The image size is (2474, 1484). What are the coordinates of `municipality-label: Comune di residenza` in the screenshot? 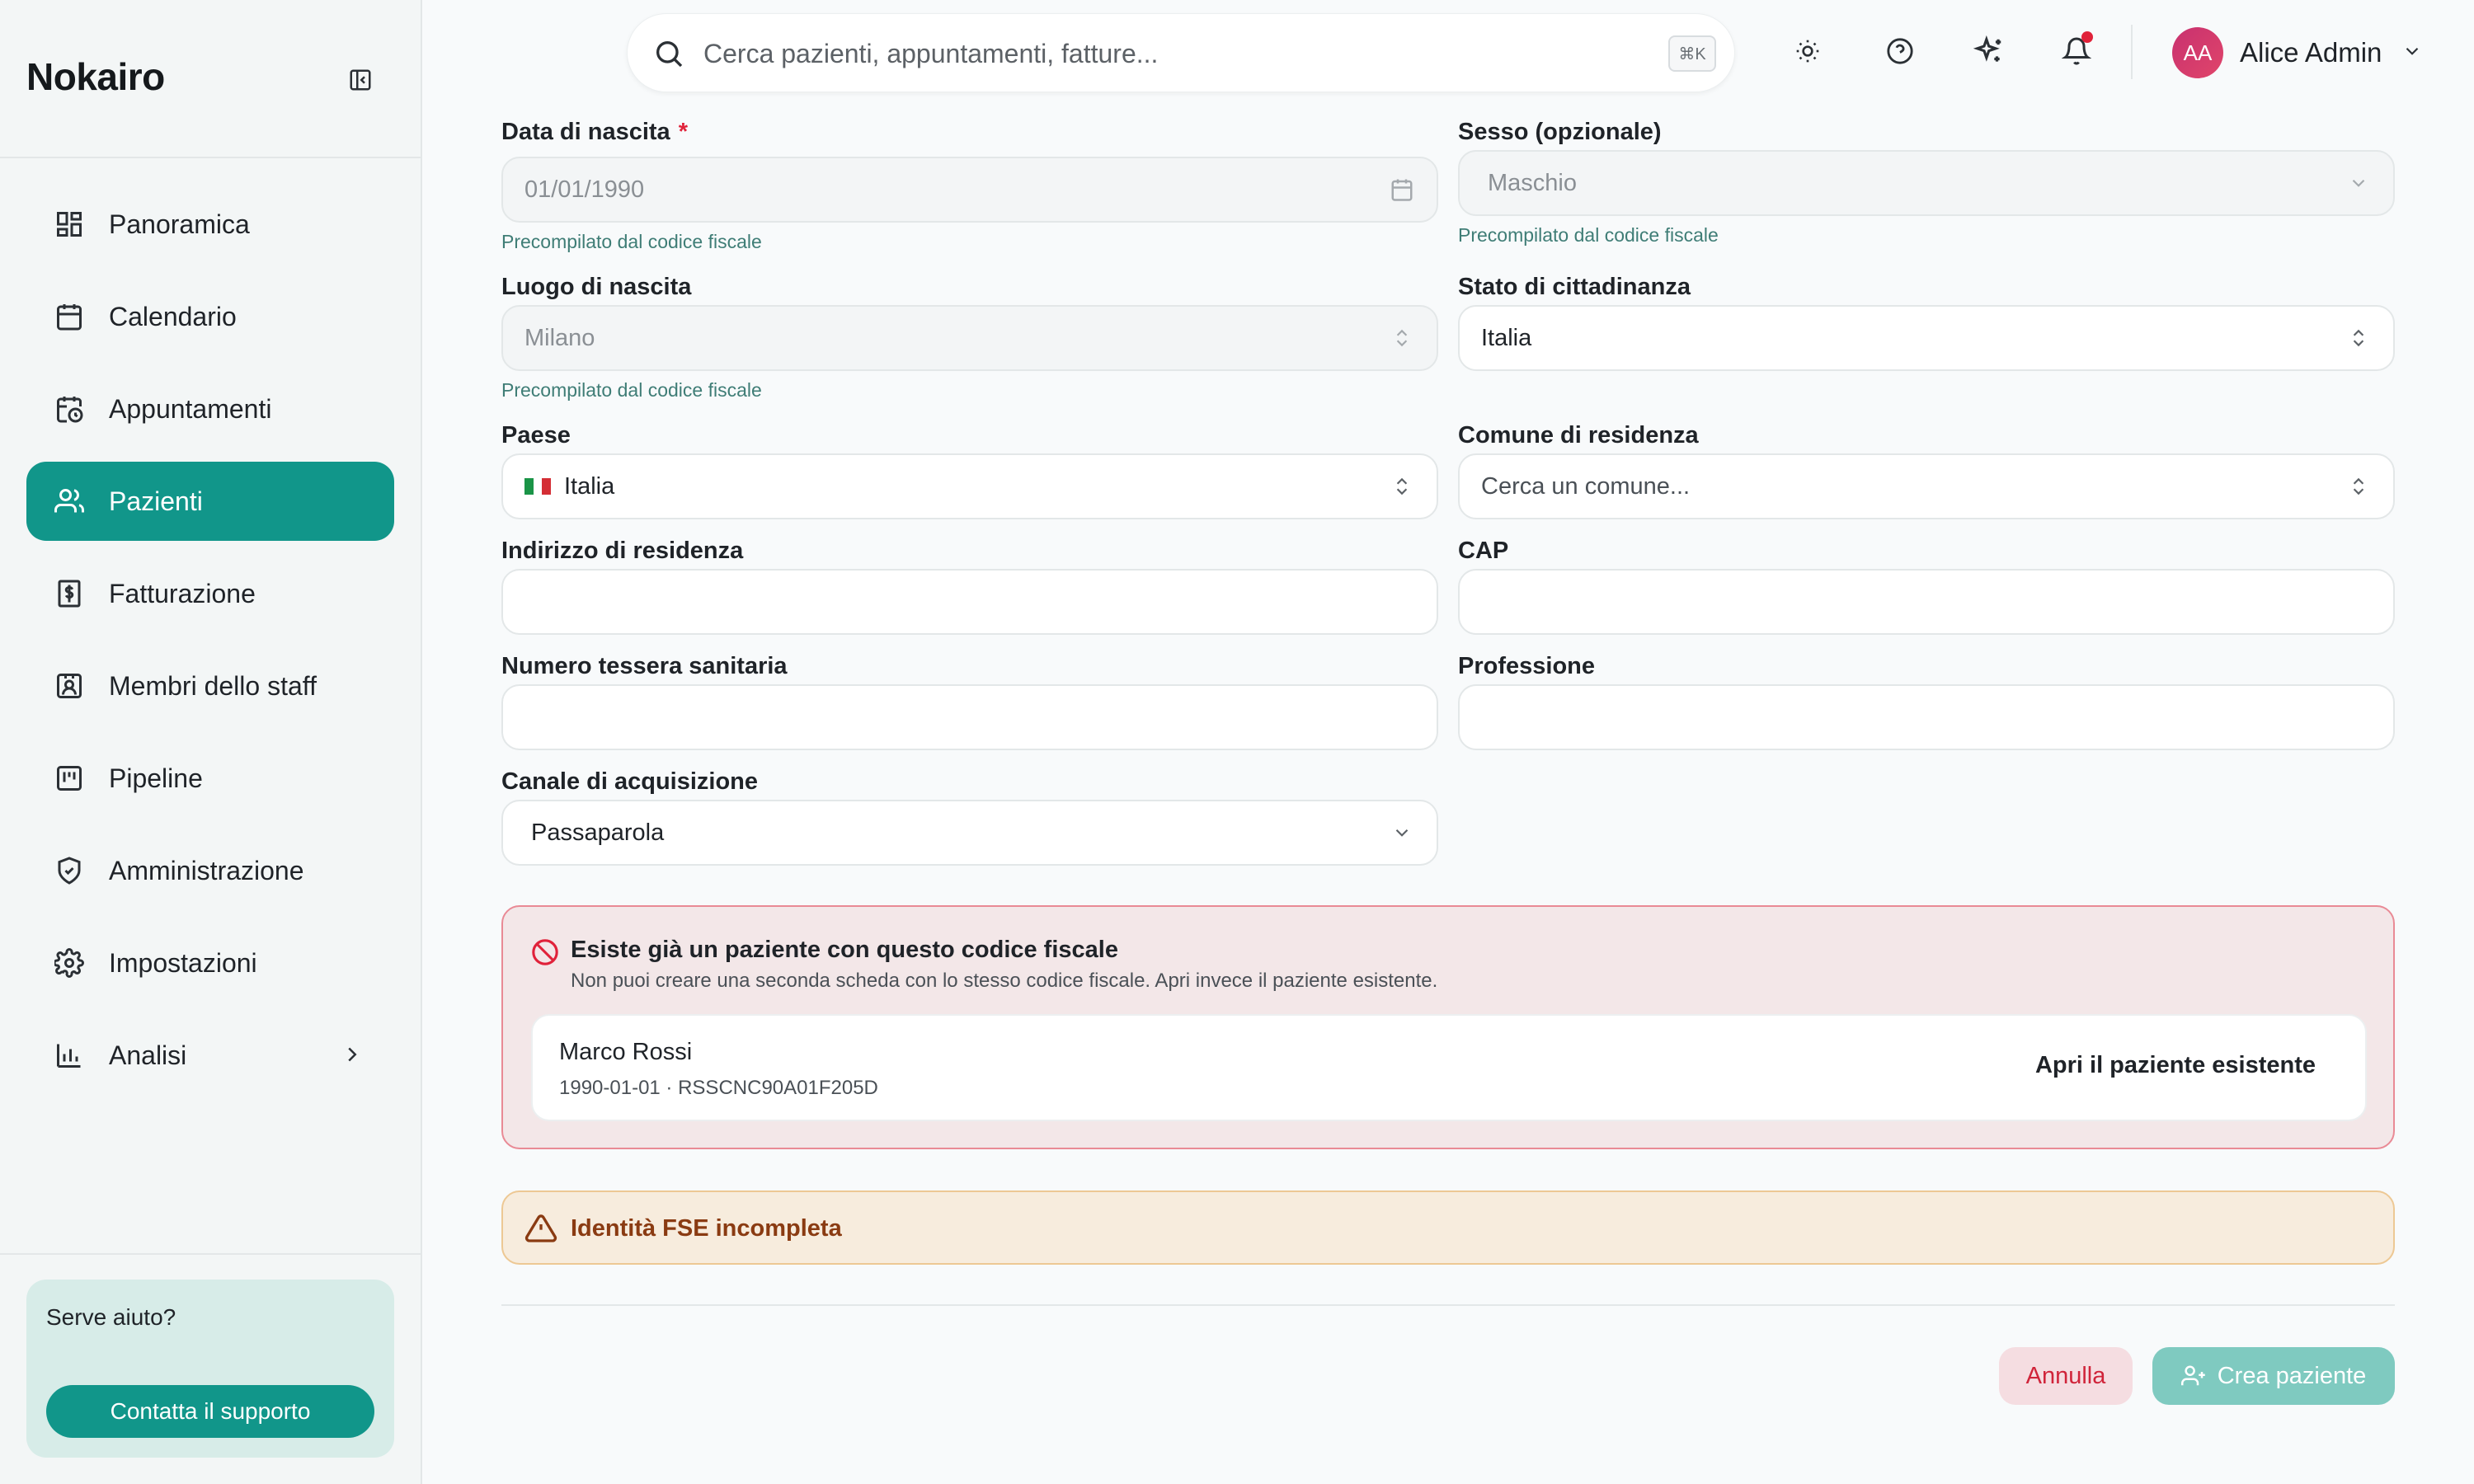 It's located at (1578, 435).